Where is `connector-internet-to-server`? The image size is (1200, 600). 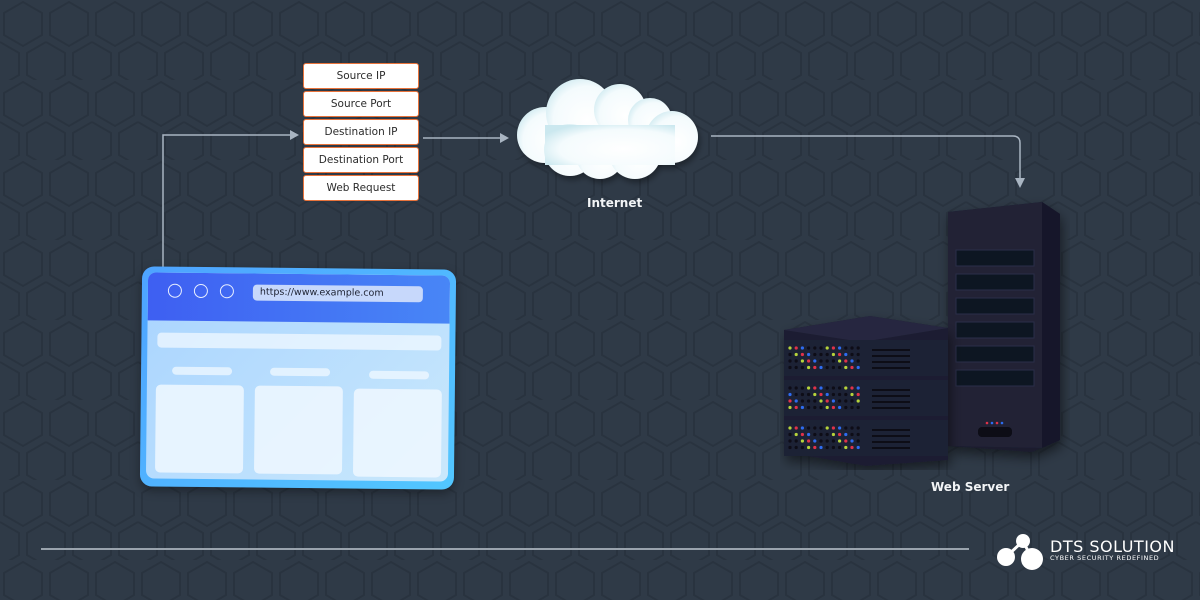
connector-internet-to-server is located at coordinates (868, 161).